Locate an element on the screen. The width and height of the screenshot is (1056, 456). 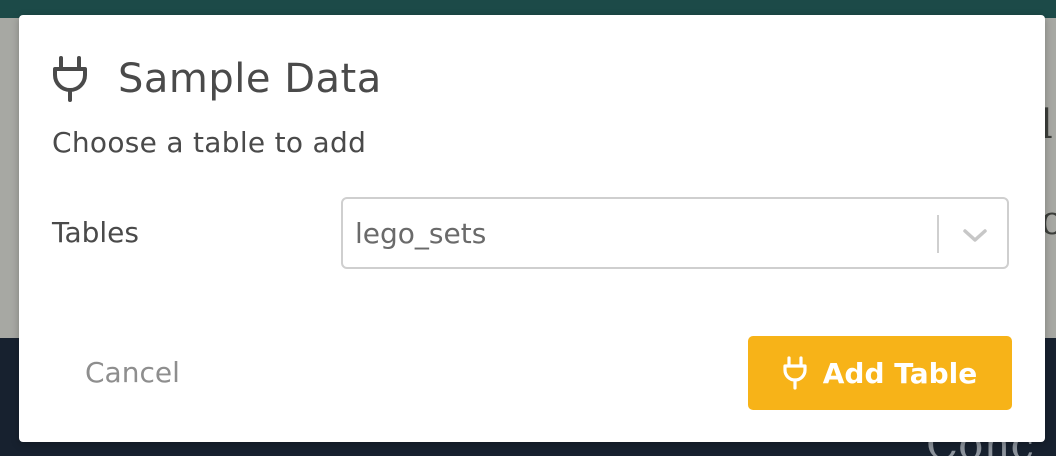
modal-header: Sample Data is located at coordinates (217, 79).